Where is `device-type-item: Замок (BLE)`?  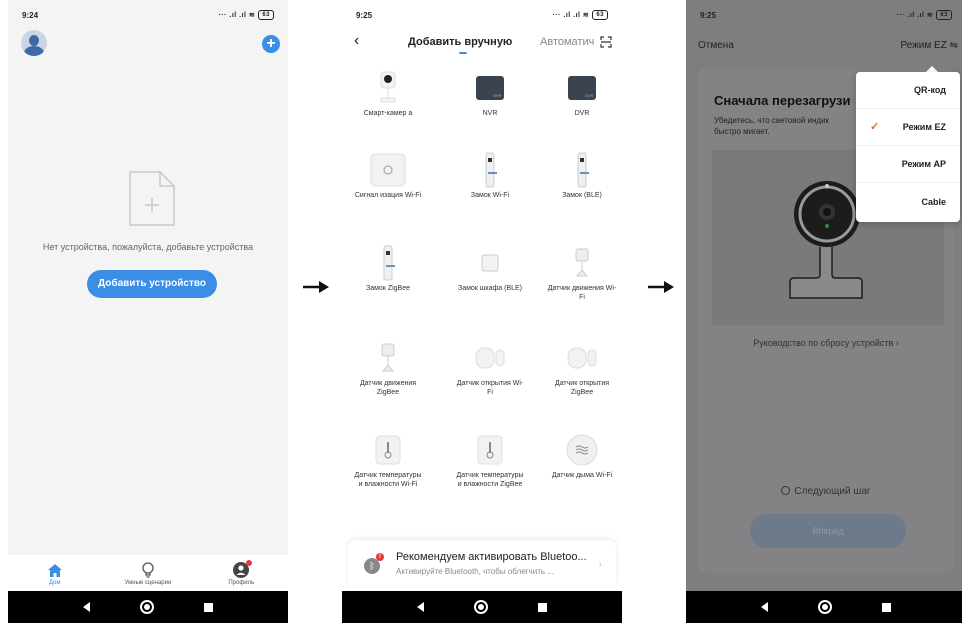
device-type-item: Замок (BLE) is located at coordinates (582, 176).